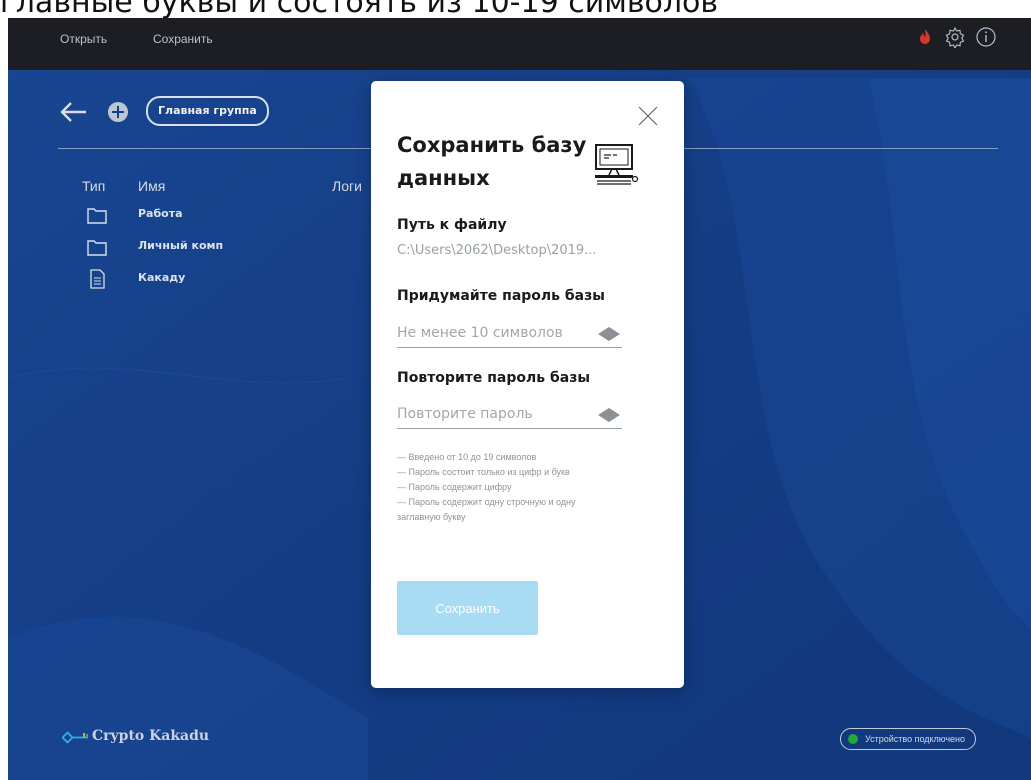 The image size is (1031, 780). What do you see at coordinates (609, 415) in the screenshot?
I see `show-repeat-password-icon` at bounding box center [609, 415].